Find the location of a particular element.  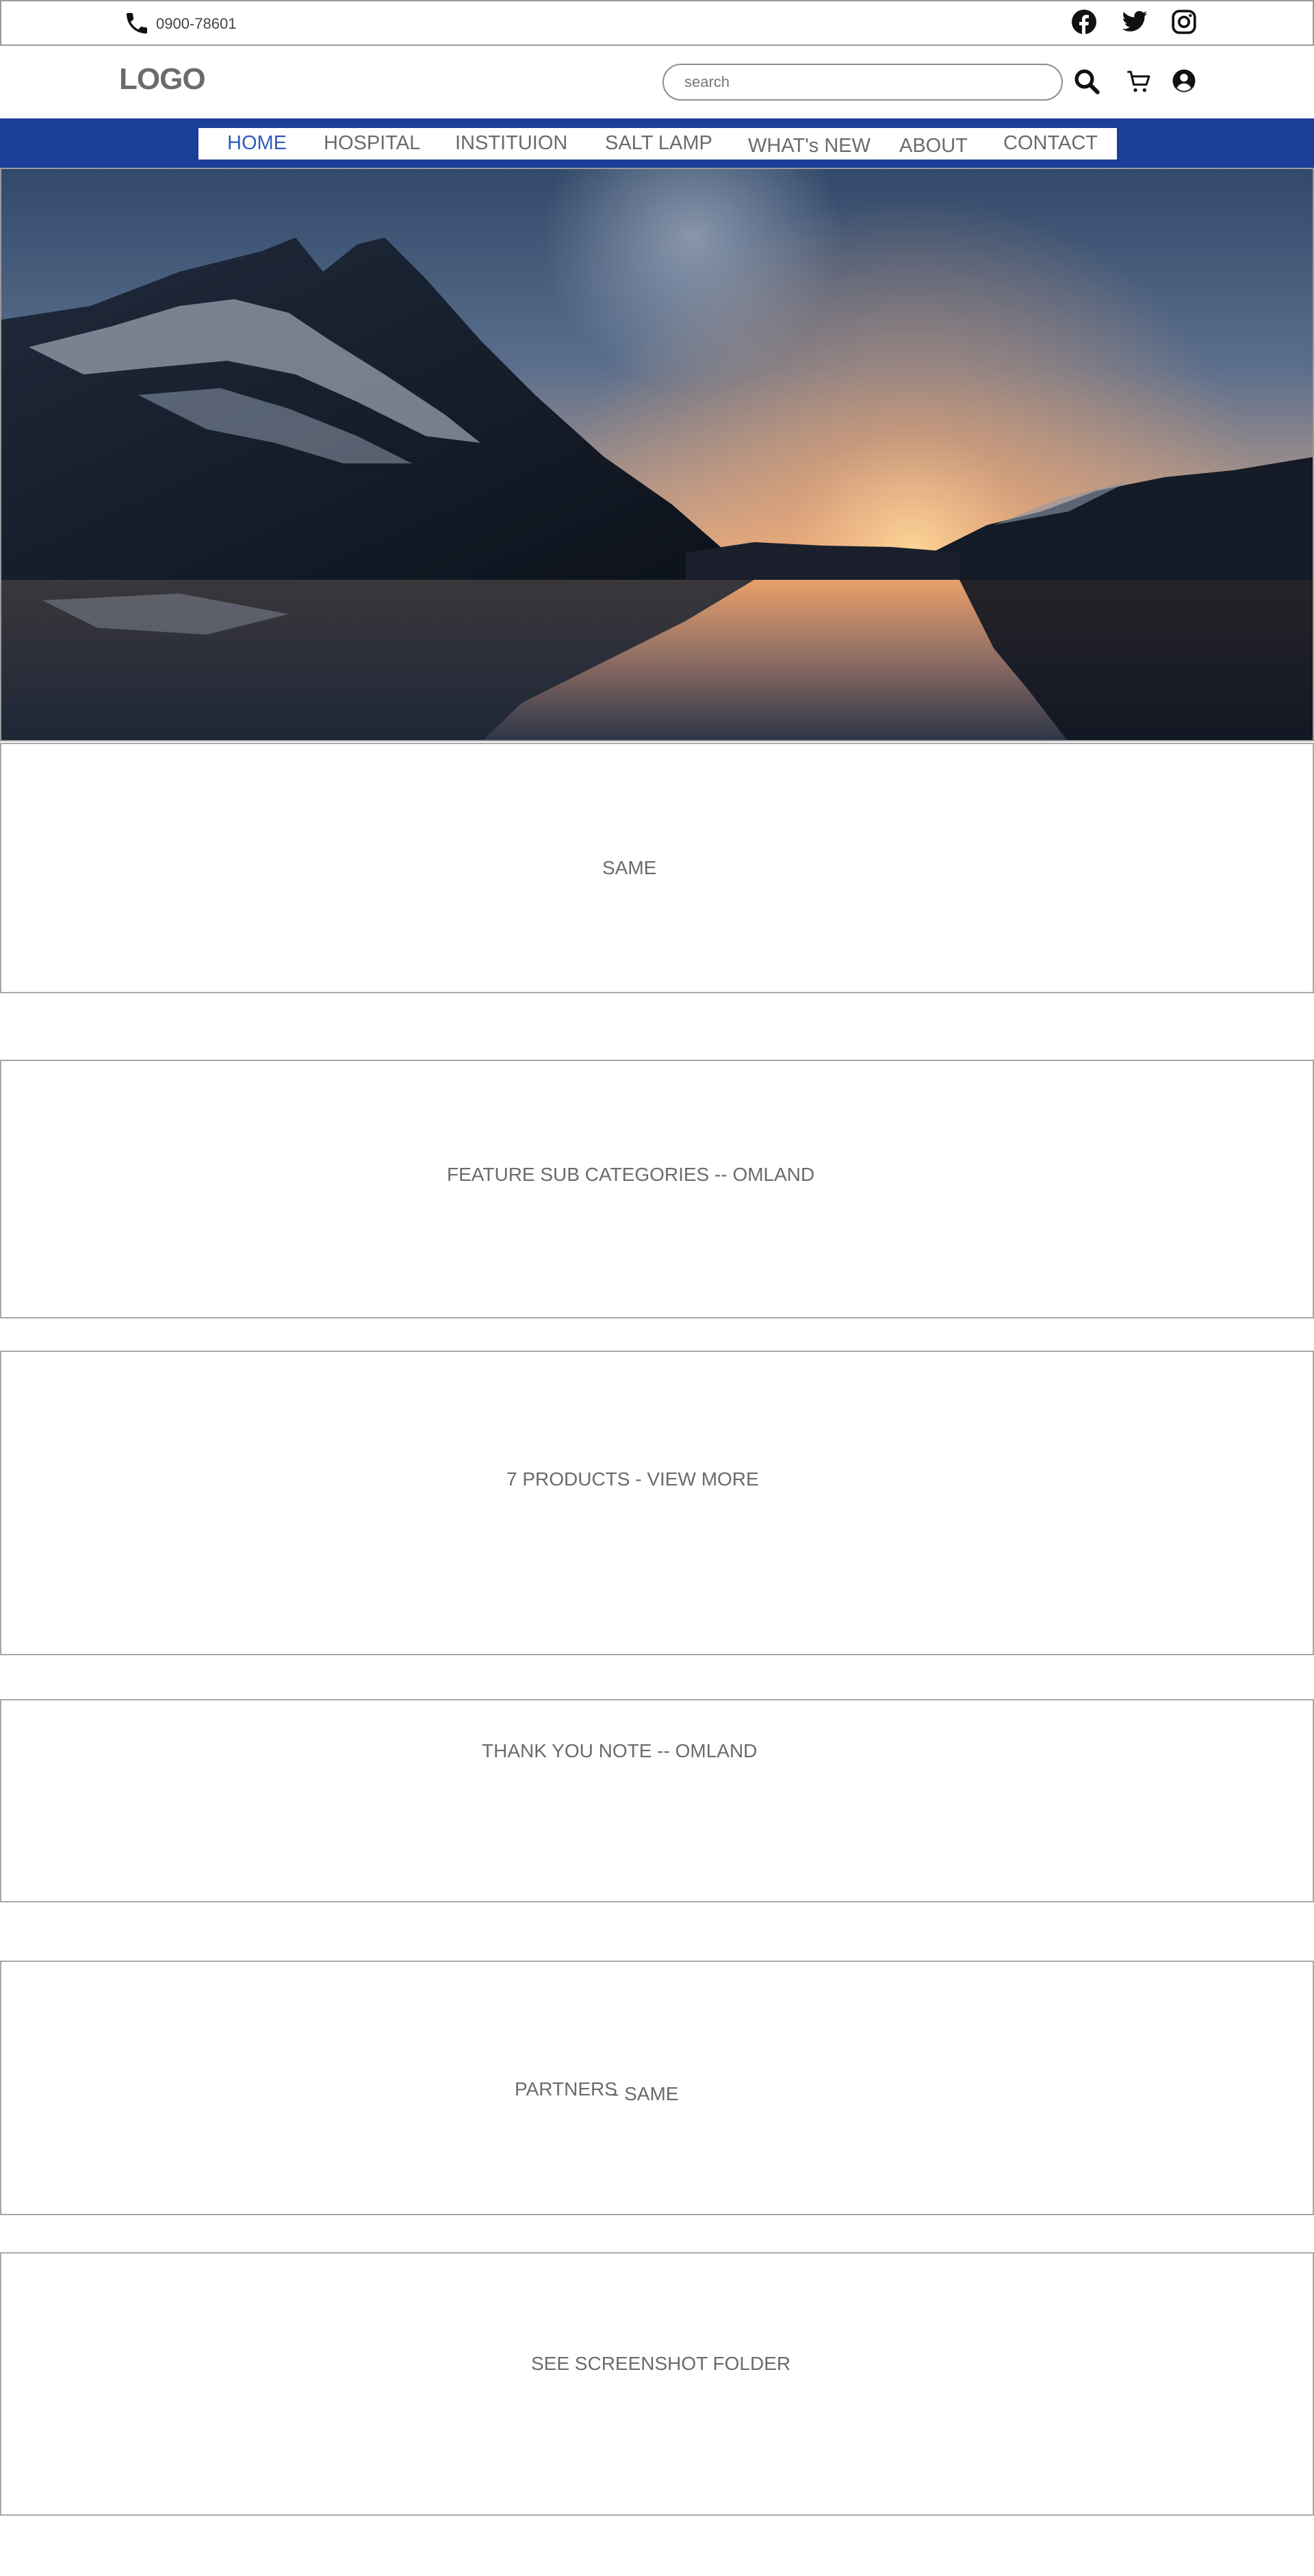

phone-number: 0900-78601 is located at coordinates (196, 23).